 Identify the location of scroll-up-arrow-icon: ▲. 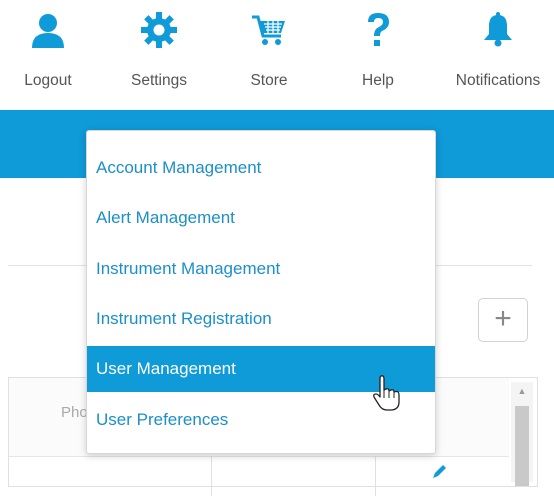
(522, 391).